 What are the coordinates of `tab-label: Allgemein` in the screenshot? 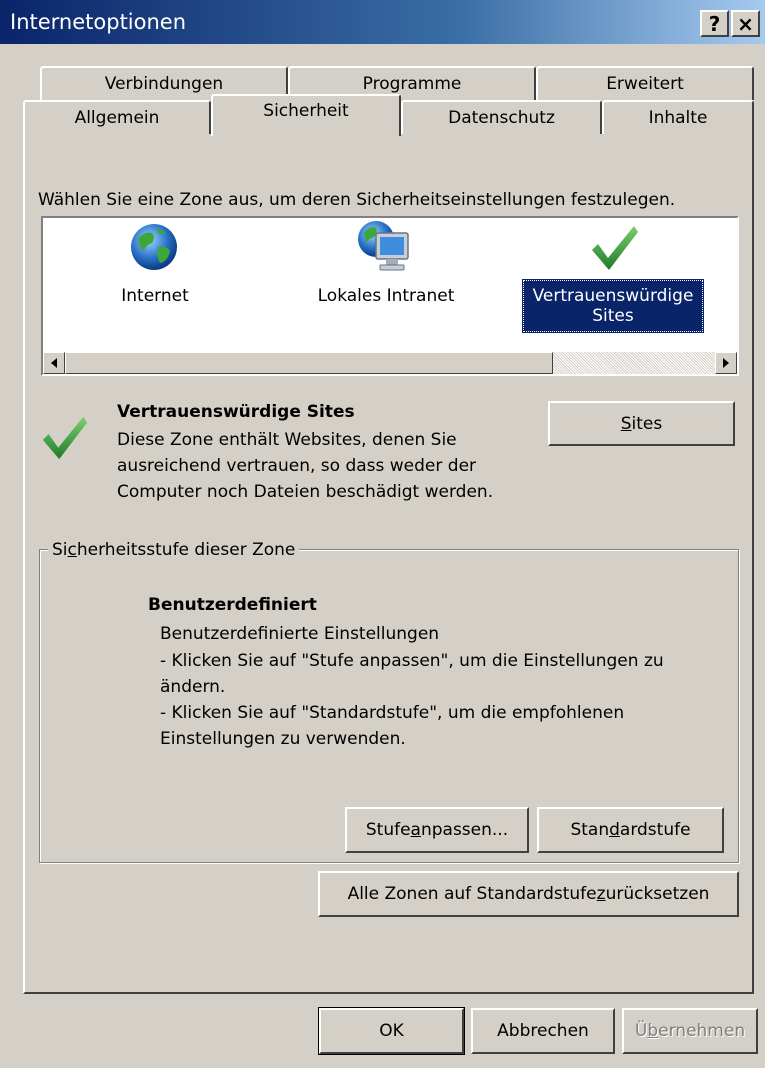 It's located at (117, 118).